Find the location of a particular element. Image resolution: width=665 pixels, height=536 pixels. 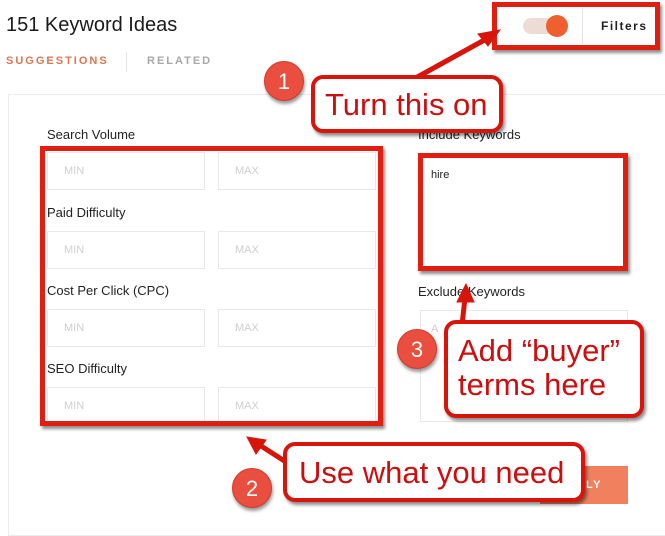

callout-3: Add “buyer” terms here is located at coordinates (544, 369).